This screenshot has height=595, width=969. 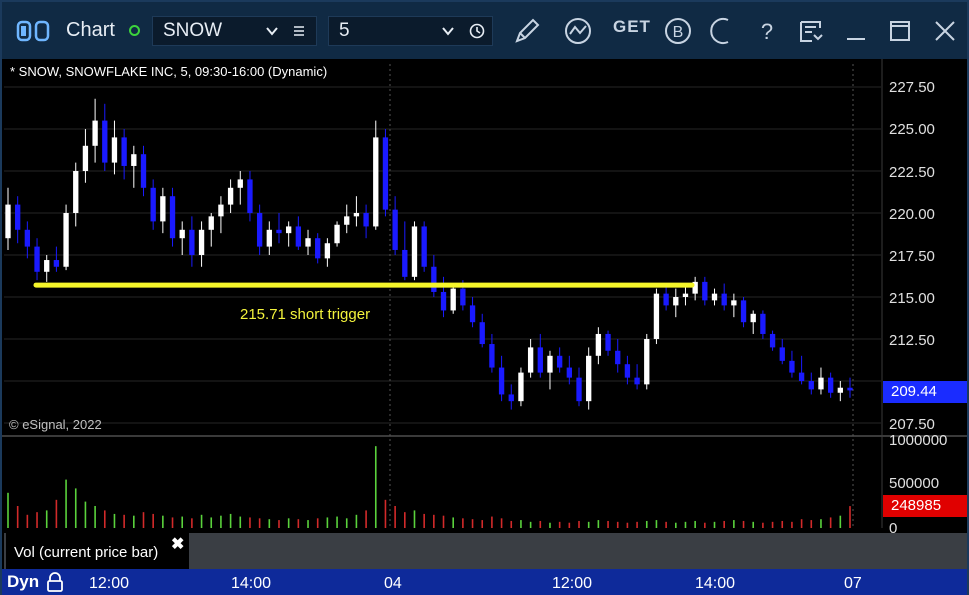 What do you see at coordinates (912, 424) in the screenshot?
I see `price-tick: 207.50` at bounding box center [912, 424].